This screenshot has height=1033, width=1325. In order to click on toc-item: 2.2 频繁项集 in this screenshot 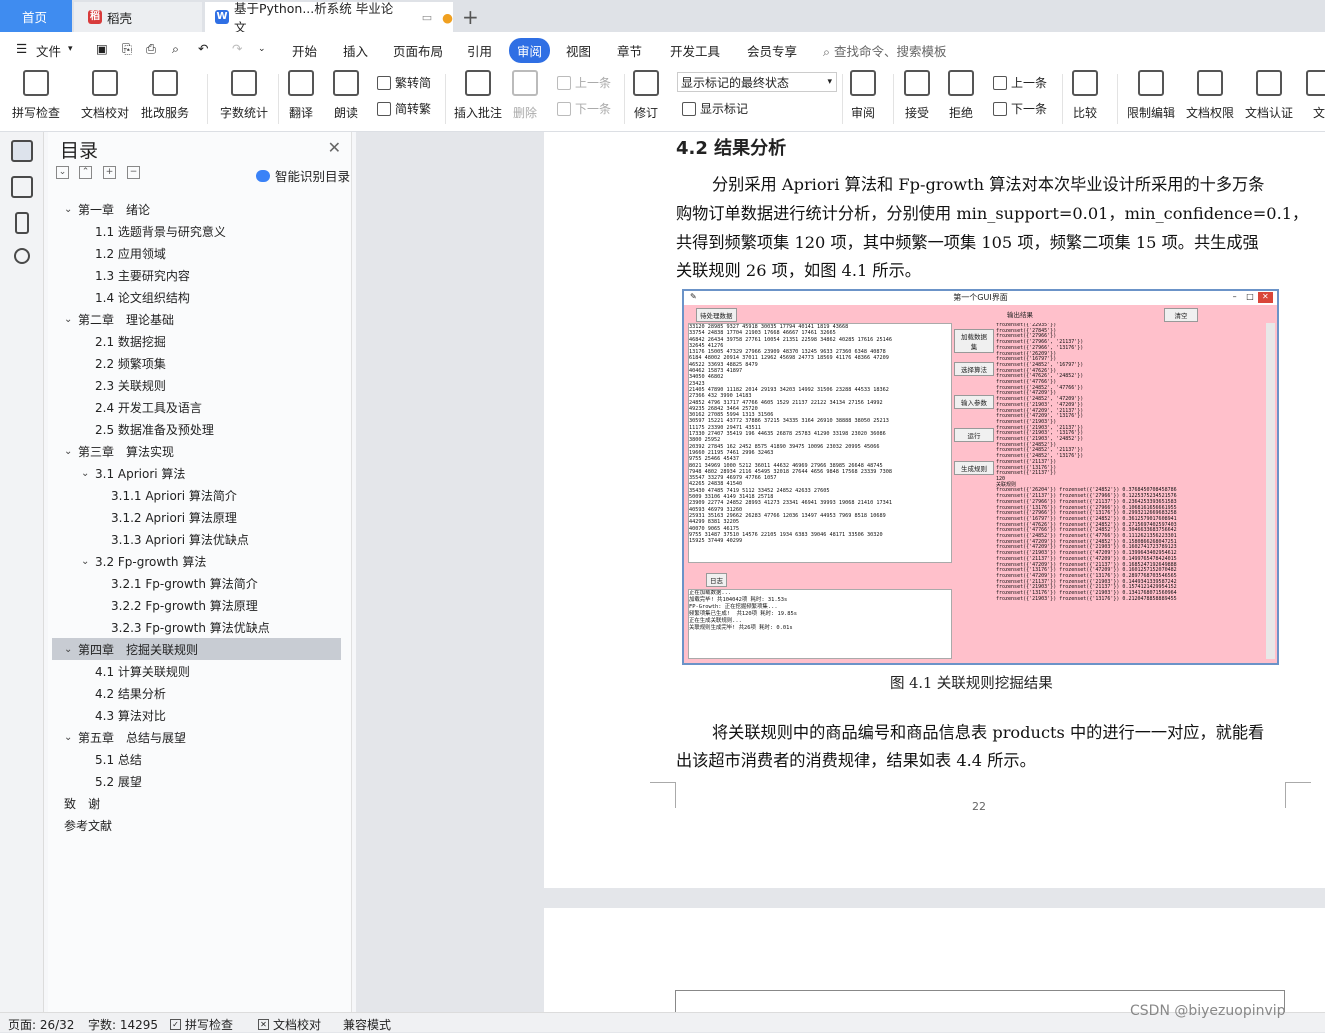, I will do `click(196, 363)`.